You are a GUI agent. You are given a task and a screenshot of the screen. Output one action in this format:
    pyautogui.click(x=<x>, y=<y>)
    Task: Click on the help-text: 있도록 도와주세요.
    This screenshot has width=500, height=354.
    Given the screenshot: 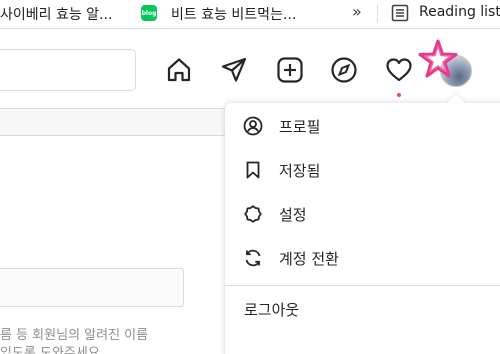 What is the action you would take?
    pyautogui.click(x=52, y=350)
    